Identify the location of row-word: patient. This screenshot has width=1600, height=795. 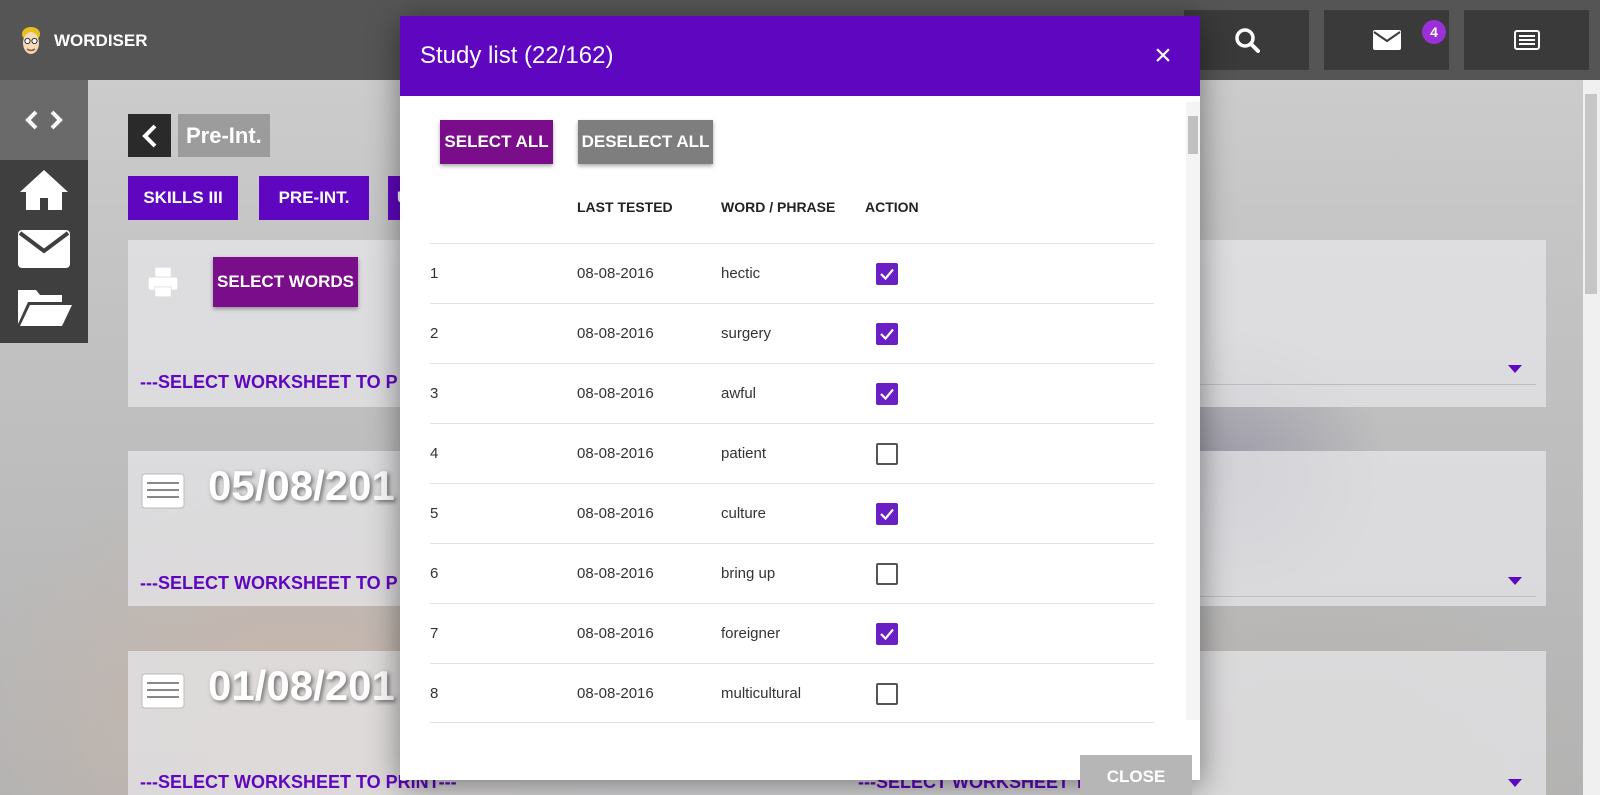
(744, 453).